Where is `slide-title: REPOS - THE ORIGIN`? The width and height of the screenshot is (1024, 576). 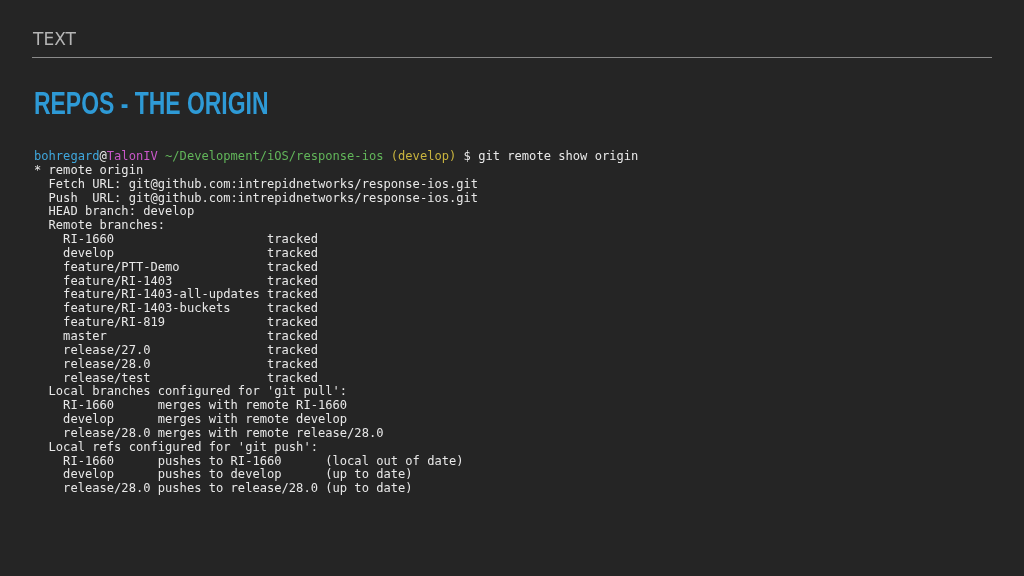
slide-title: REPOS - THE ORIGIN is located at coordinates (151, 104).